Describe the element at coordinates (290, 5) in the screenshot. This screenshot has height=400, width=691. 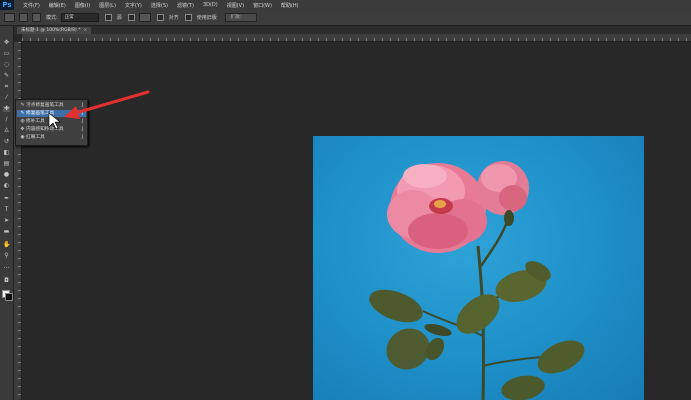
I see `menu-help: 帮助(H)` at that location.